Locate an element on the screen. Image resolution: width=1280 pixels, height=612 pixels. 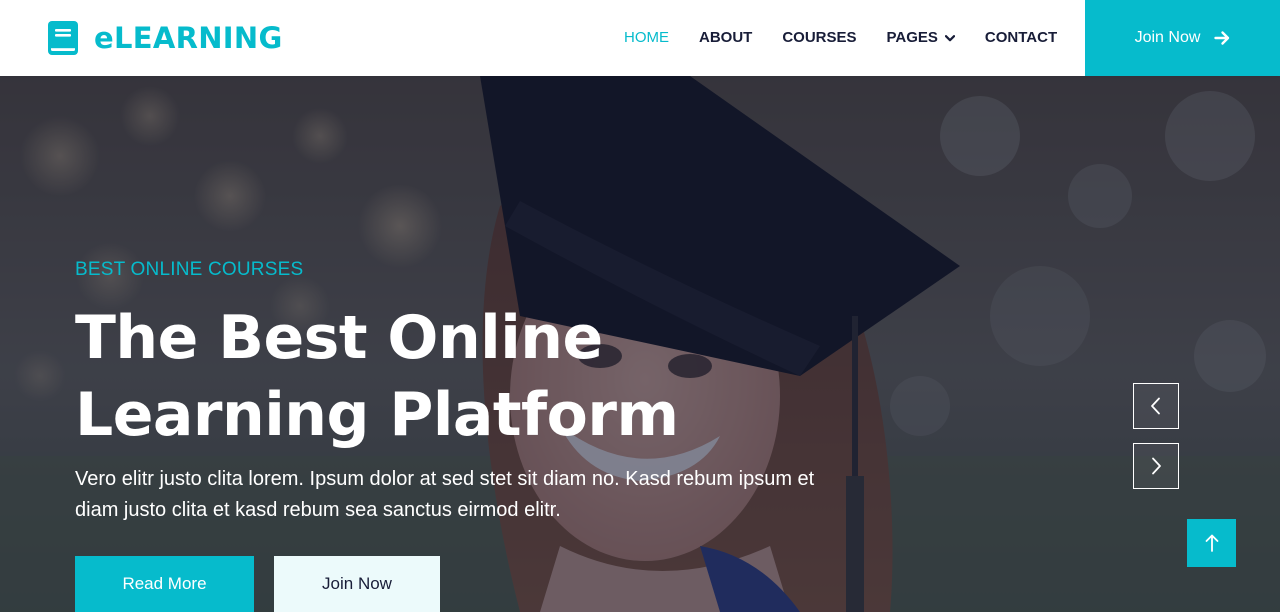
nav-contact: CONTACT is located at coordinates (1021, 38).